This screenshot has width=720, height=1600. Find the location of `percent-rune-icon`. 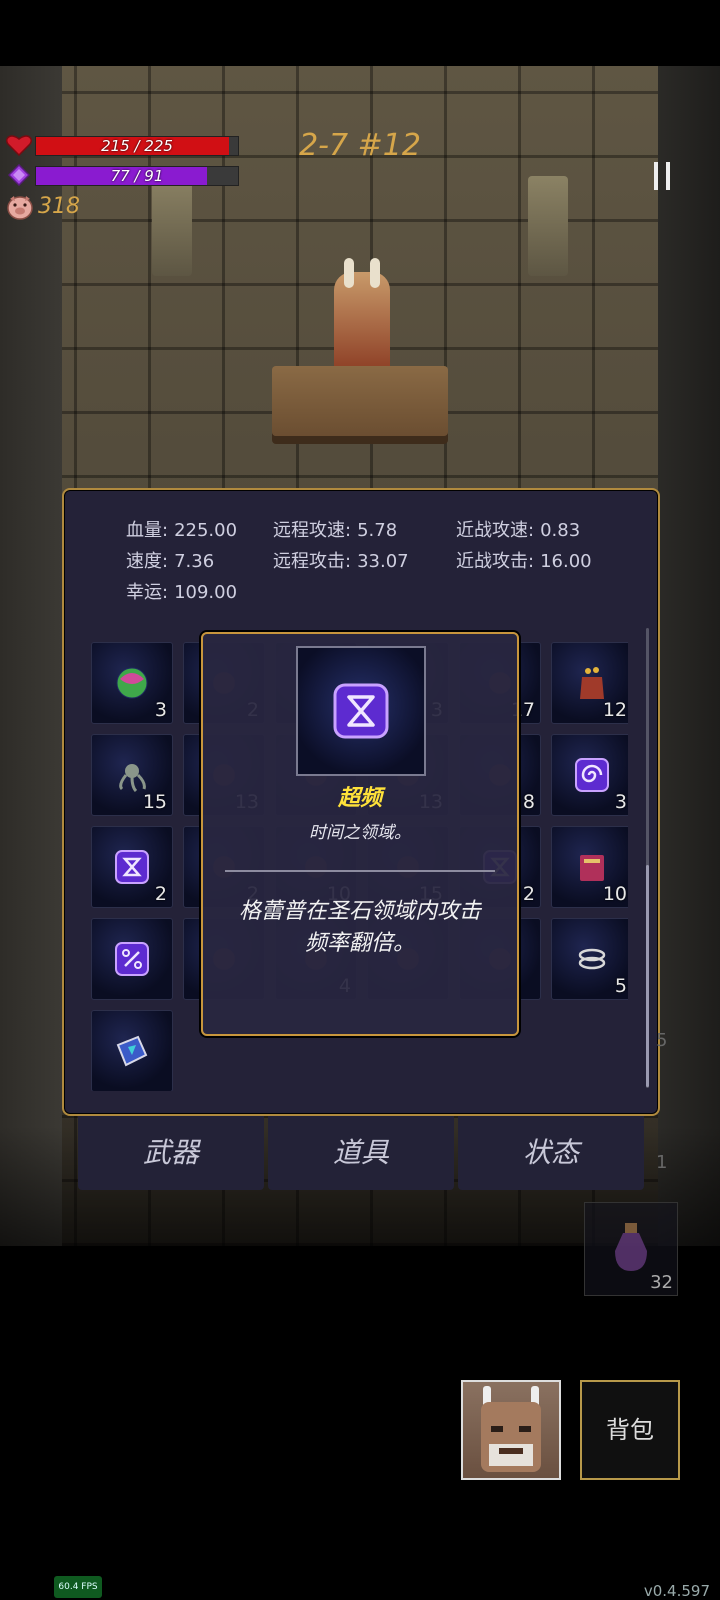

percent-rune-icon is located at coordinates (132, 959).